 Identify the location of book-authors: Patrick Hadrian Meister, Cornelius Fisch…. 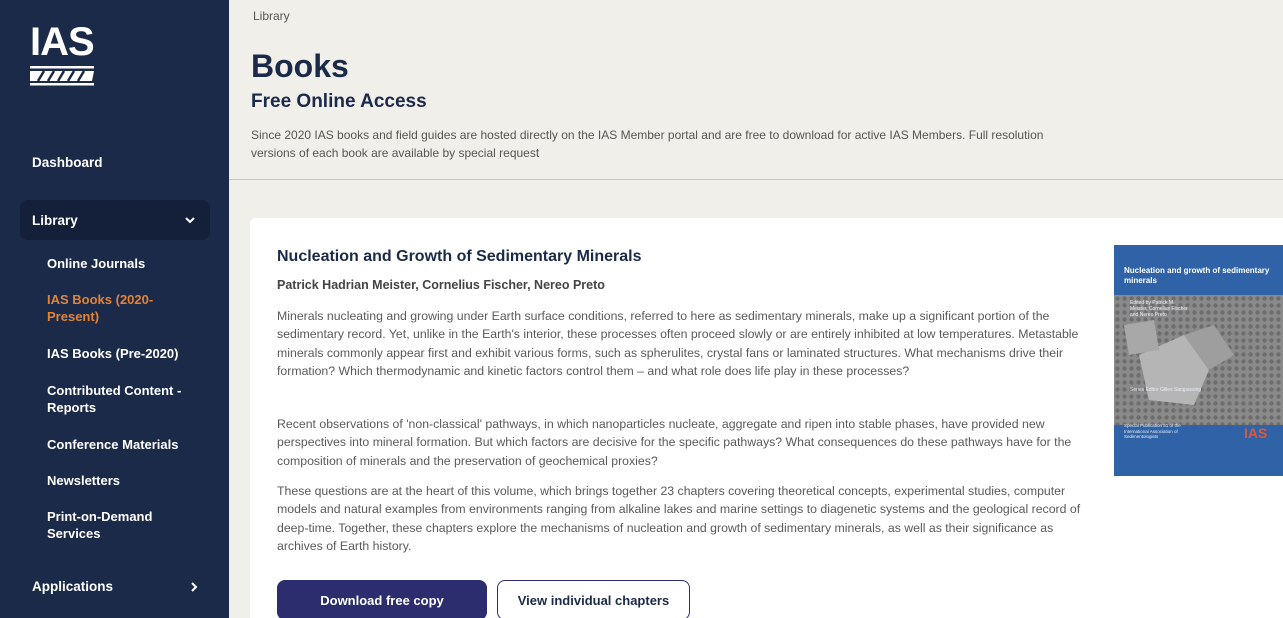
(441, 285).